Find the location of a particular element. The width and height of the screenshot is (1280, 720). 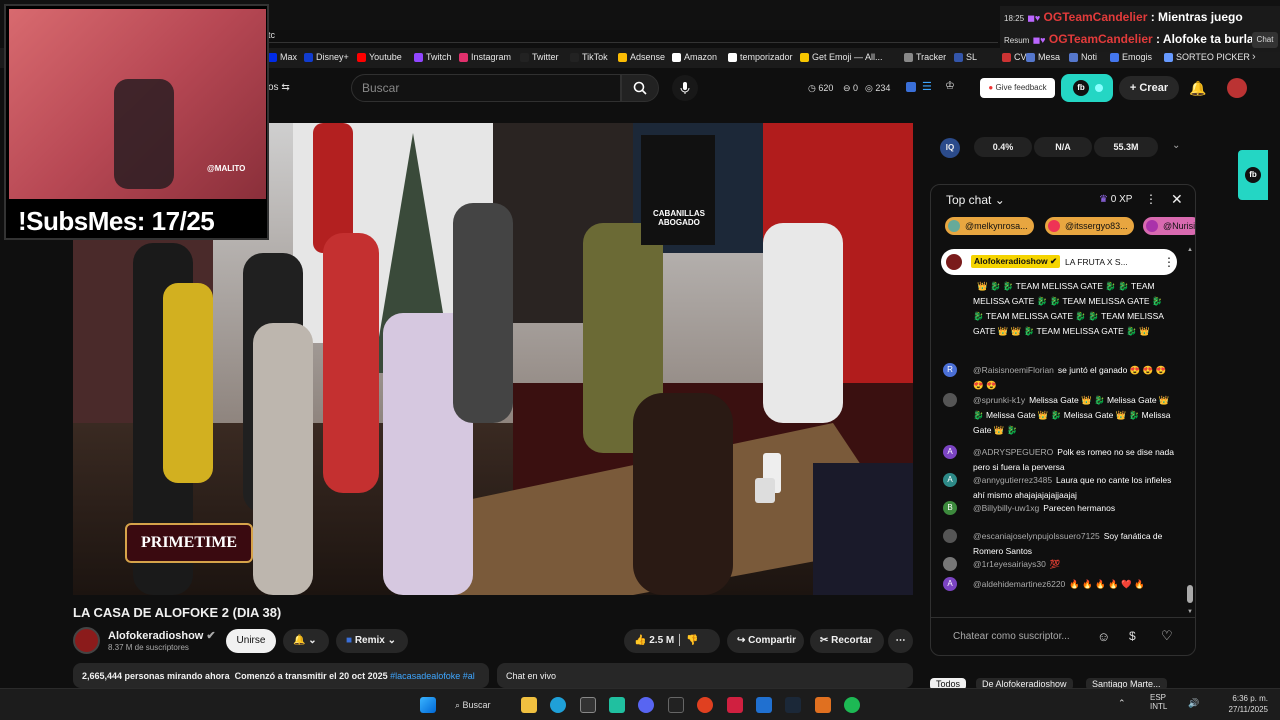

like-button: 👍 2.5 M │ 👎 is located at coordinates (672, 641).